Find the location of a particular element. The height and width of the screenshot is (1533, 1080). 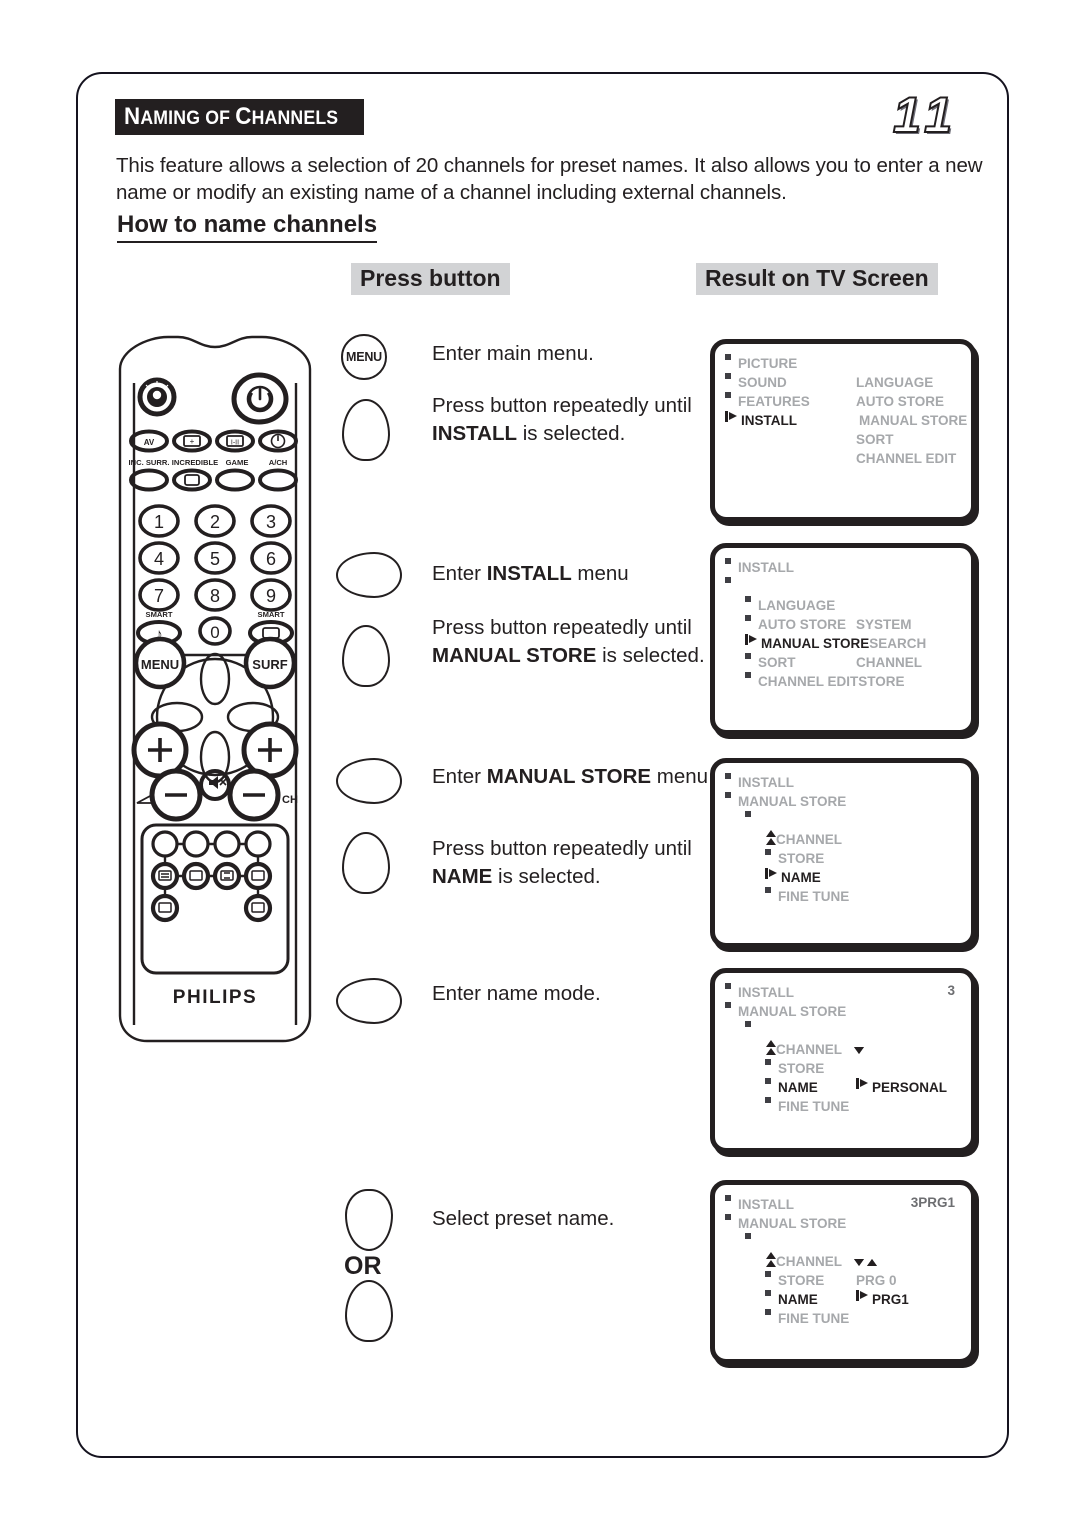

osd-value: SEARCH is located at coordinates (898, 643).